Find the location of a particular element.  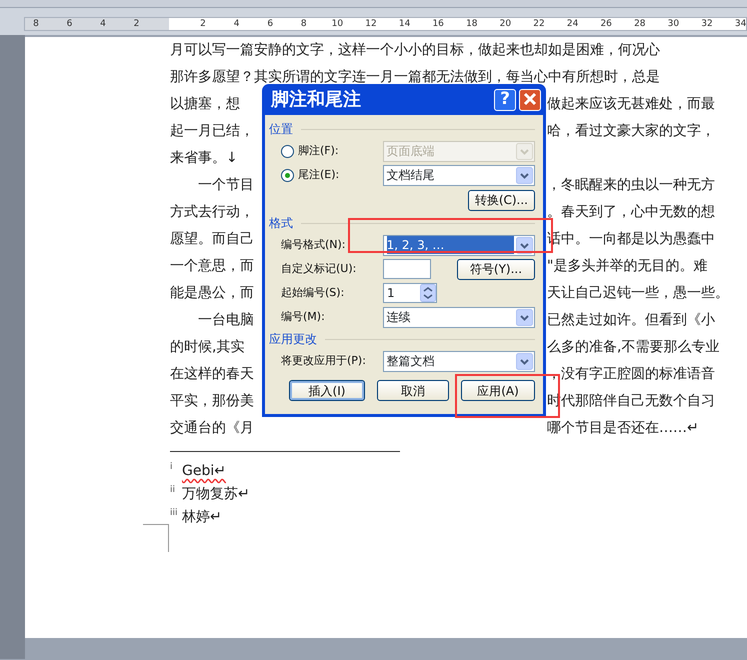

dropdown: 连续 is located at coordinates (458, 317).